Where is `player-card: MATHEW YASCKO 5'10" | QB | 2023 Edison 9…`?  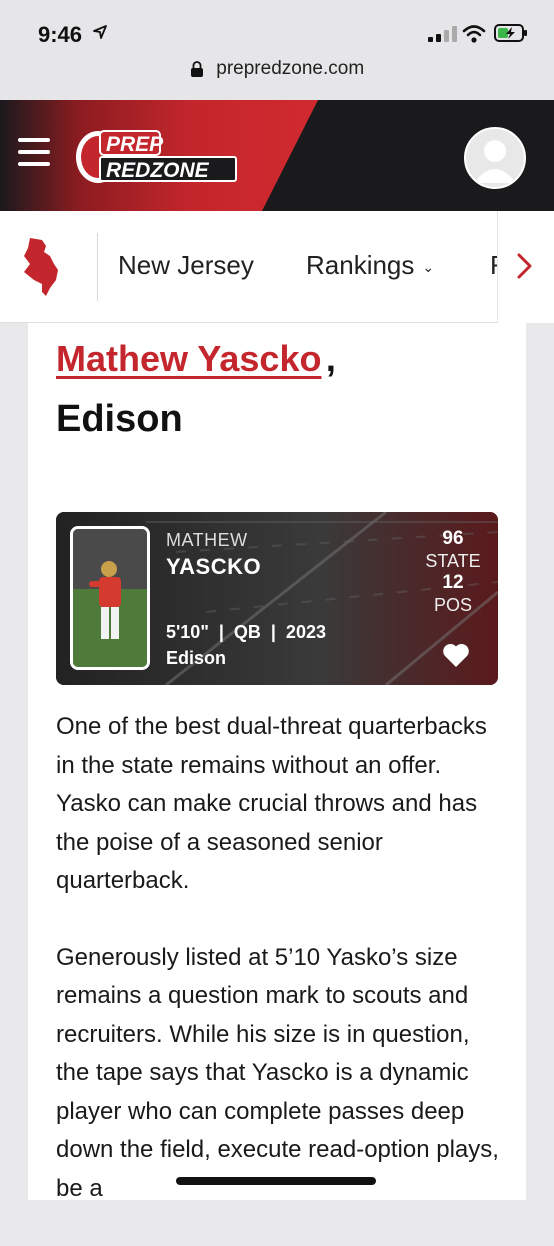 player-card: MATHEW YASCKO 5'10" | QB | 2023 Edison 9… is located at coordinates (277, 598).